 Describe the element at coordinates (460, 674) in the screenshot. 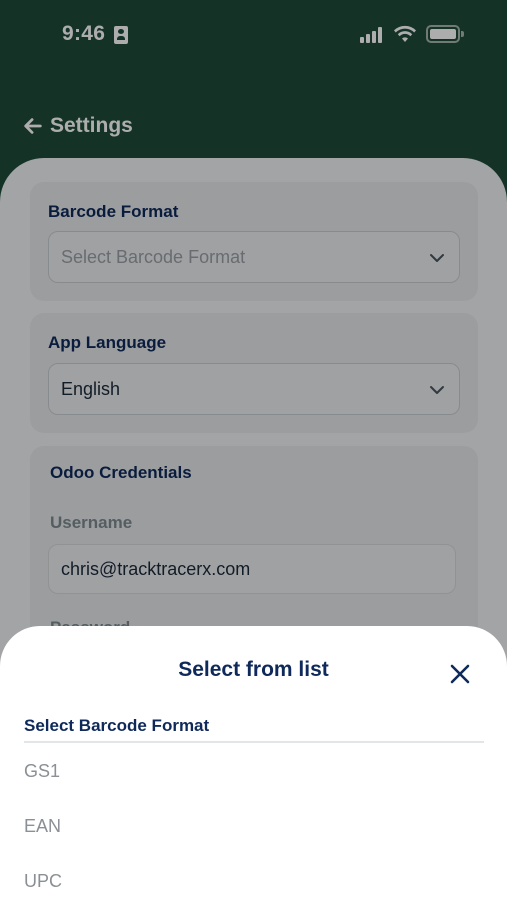

I see `close-icon` at that location.